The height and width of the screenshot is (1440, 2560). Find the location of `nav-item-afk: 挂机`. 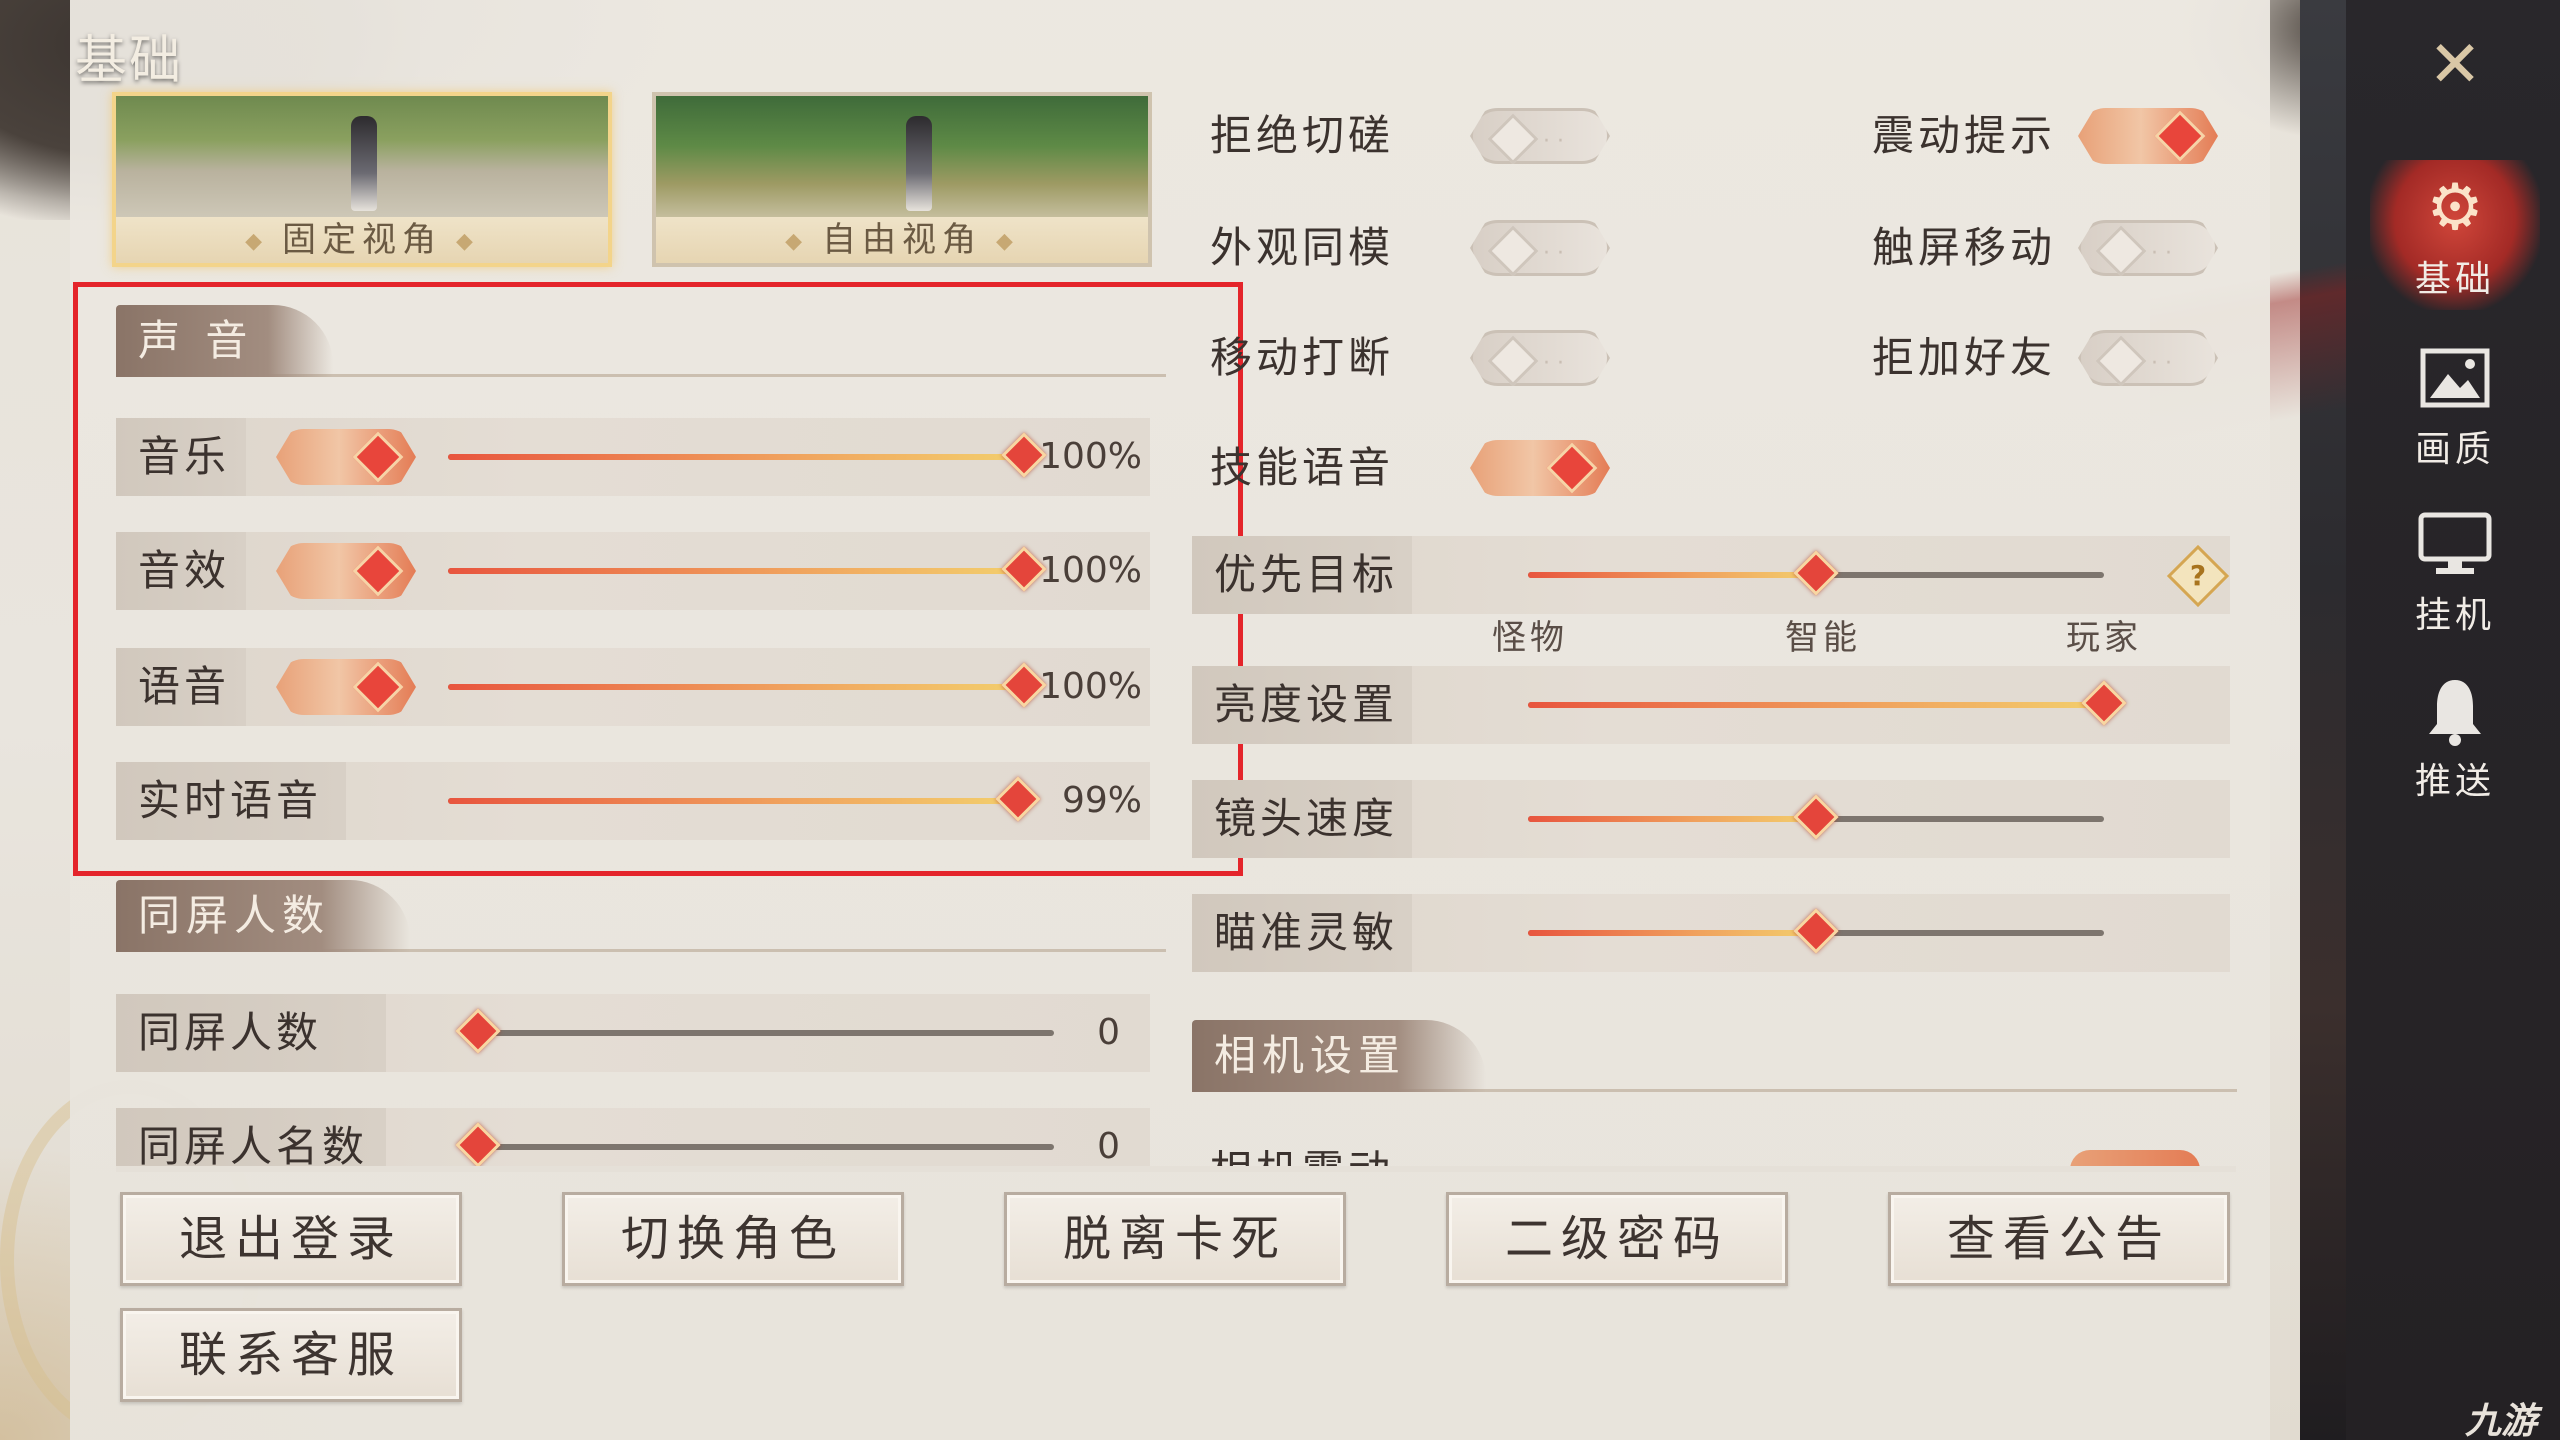

nav-item-afk: 挂机 is located at coordinates (2455, 571).